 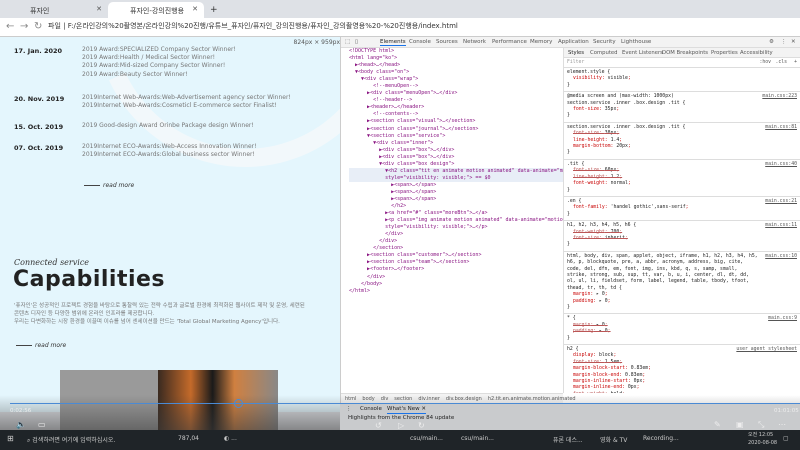 What do you see at coordinates (21, 425) in the screenshot?
I see `volume-icon: 🔈` at bounding box center [21, 425].